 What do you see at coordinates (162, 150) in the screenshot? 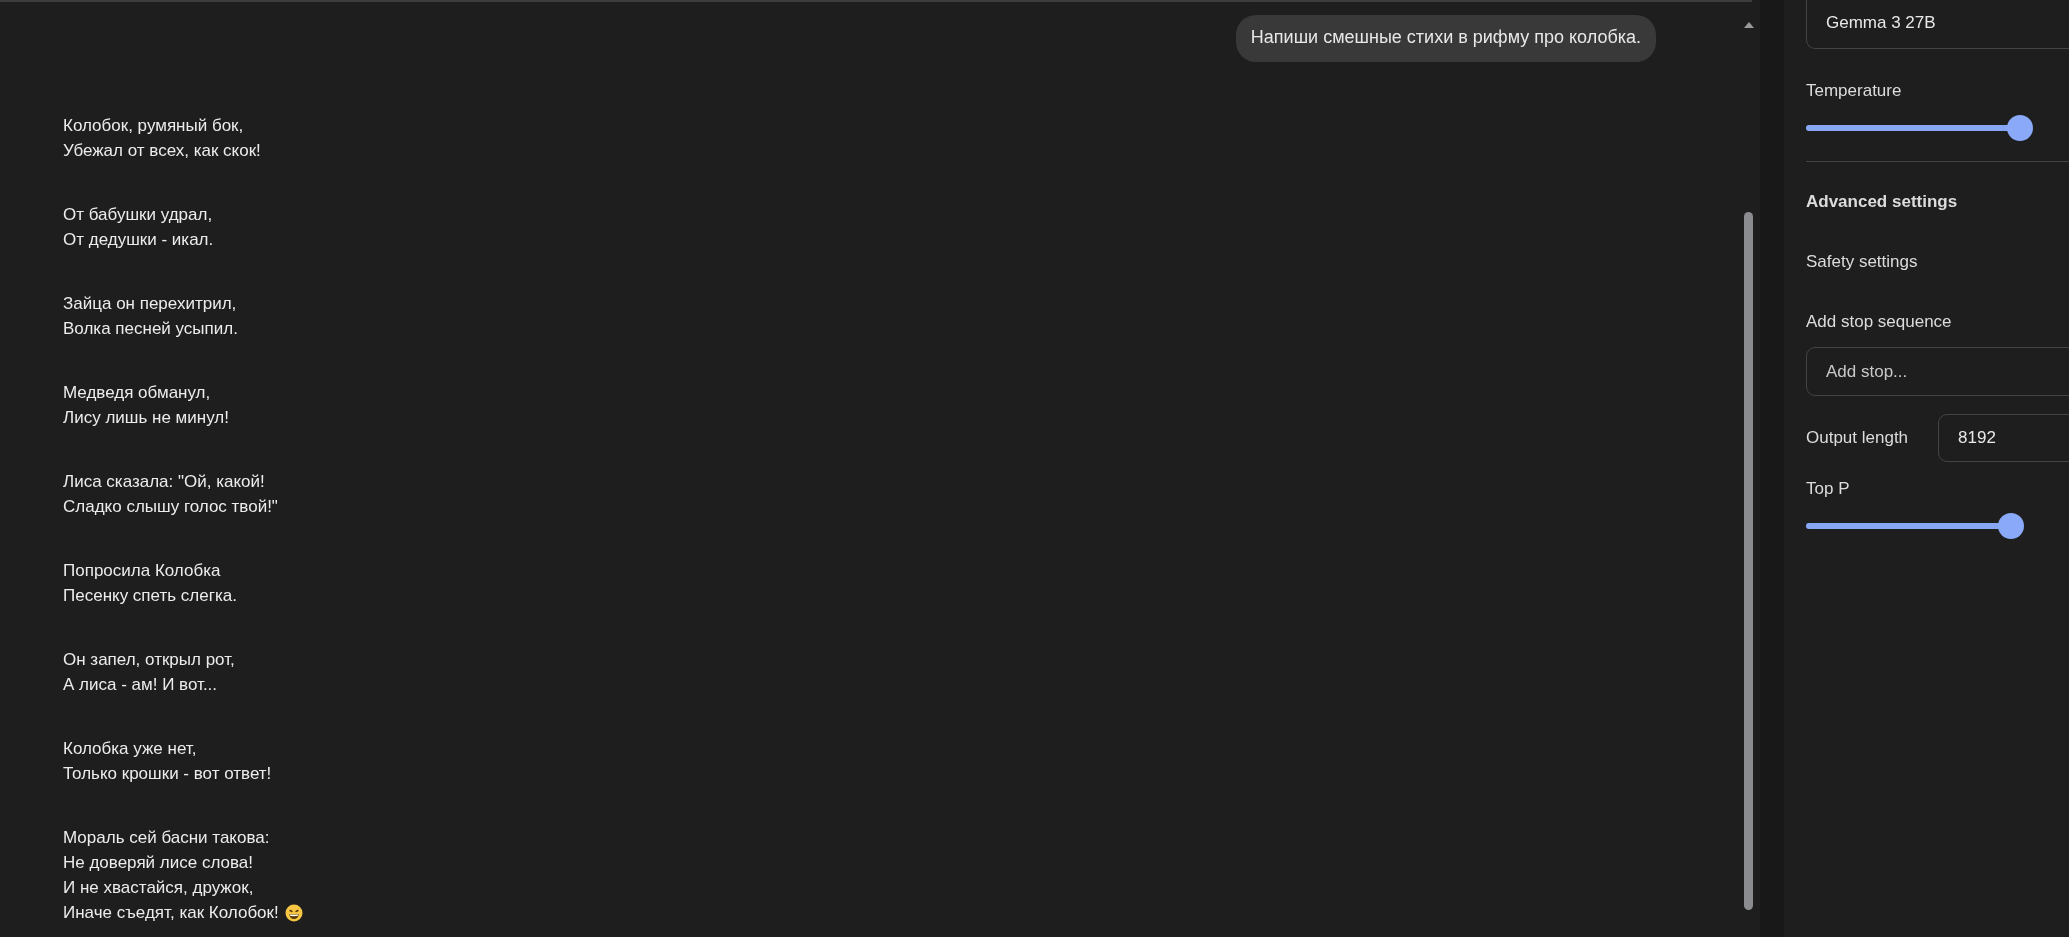
I see `poem-line: Убежал от всех, как скок!` at bounding box center [162, 150].